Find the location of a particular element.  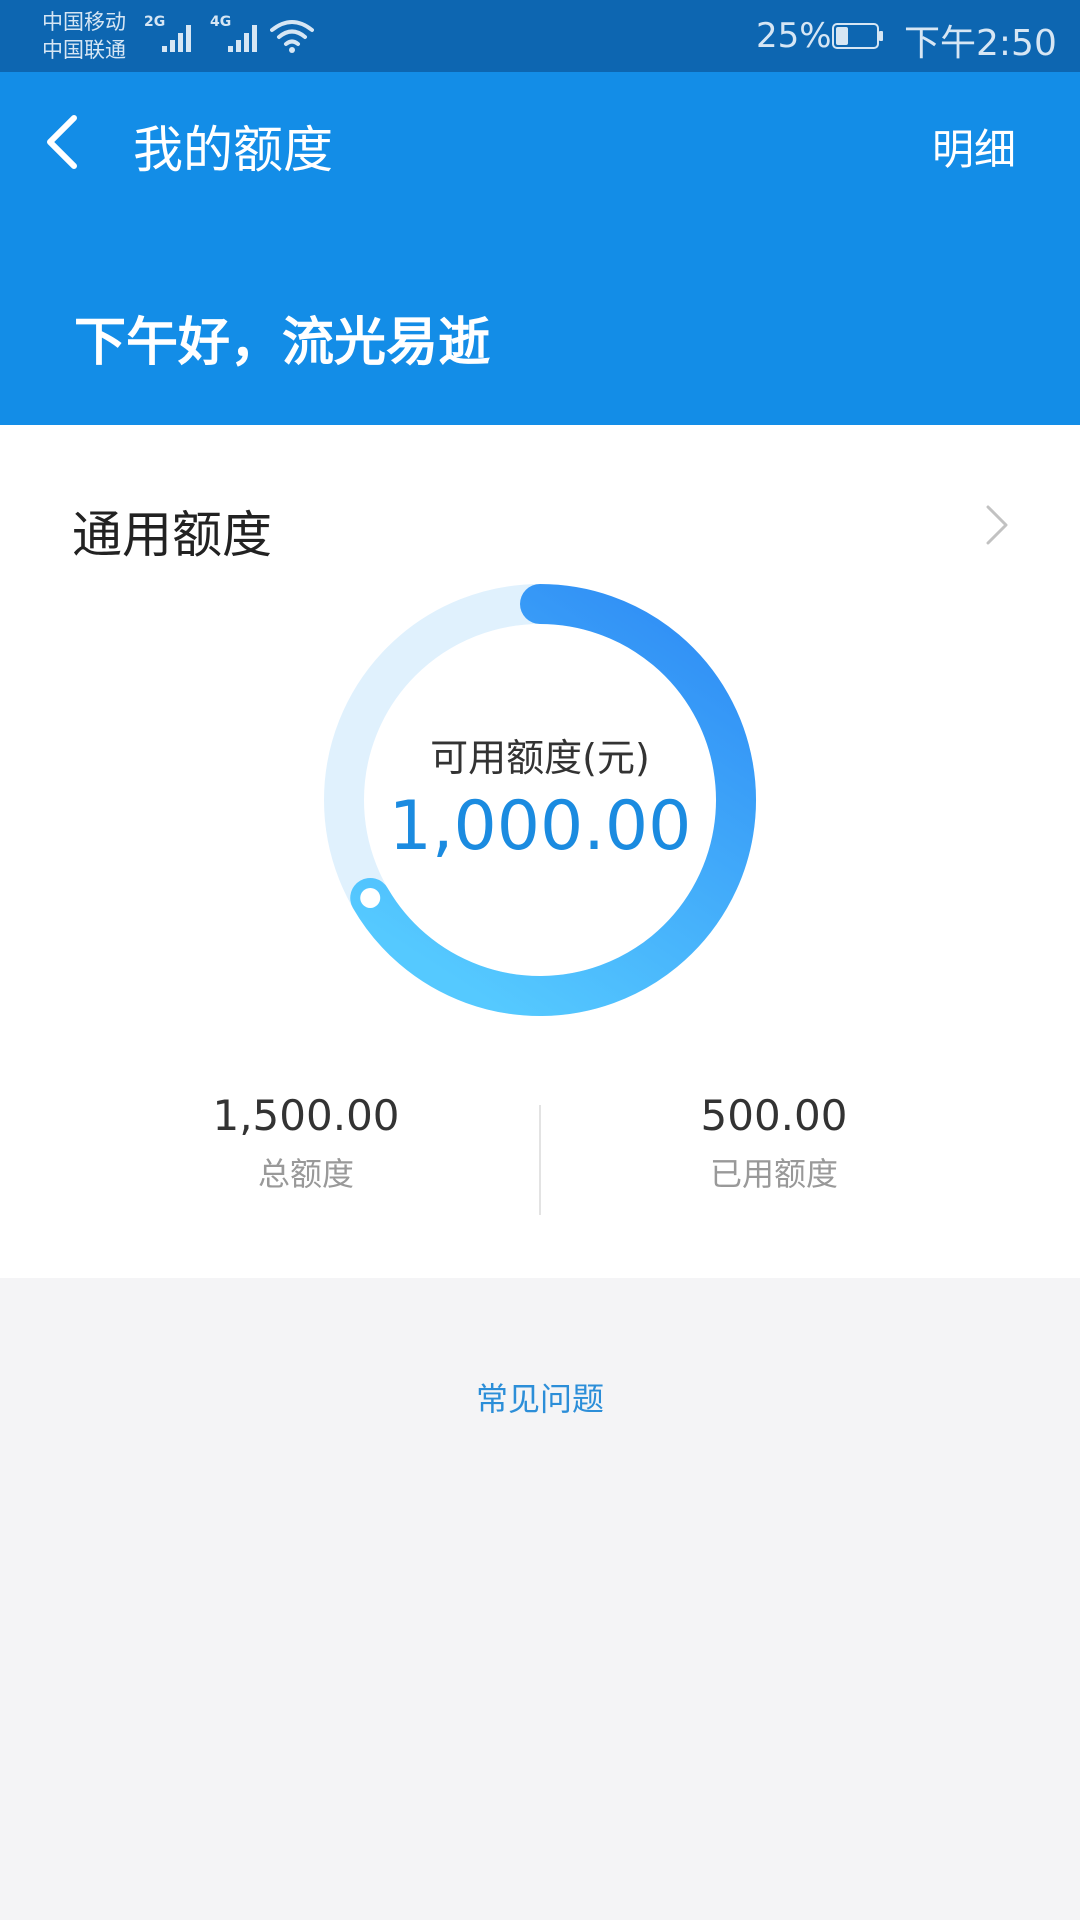

status-time: 下午2:50 is located at coordinates (980, 43).